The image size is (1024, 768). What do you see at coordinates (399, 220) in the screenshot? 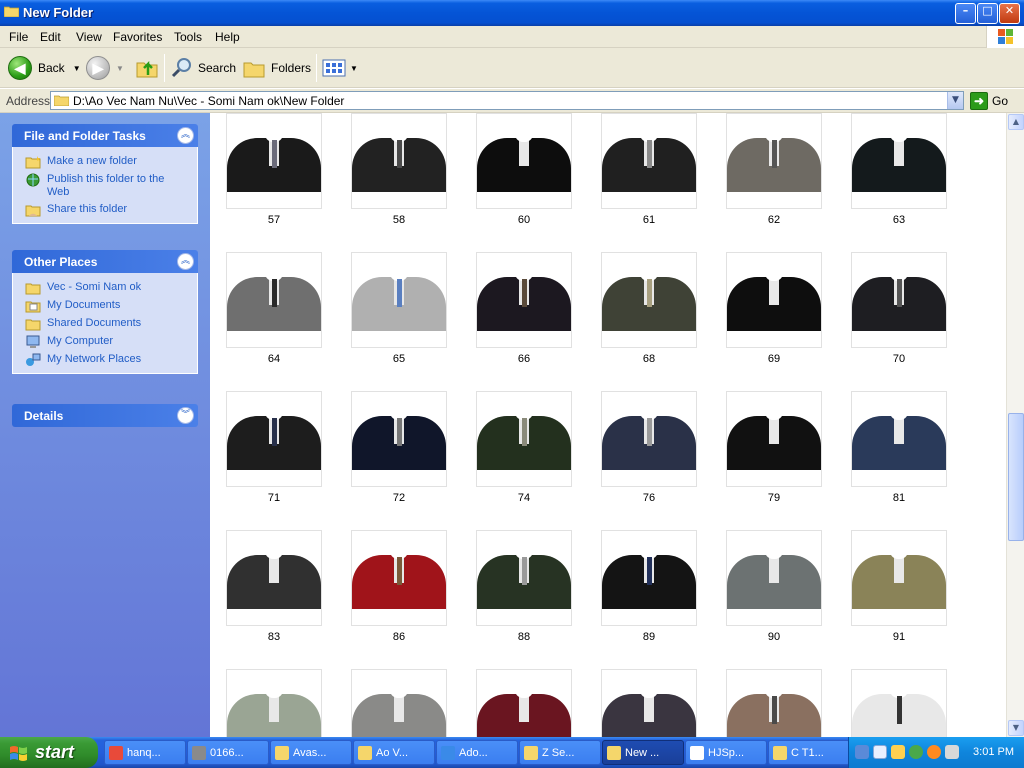
I see `thumbnail-label: 58` at bounding box center [399, 220].